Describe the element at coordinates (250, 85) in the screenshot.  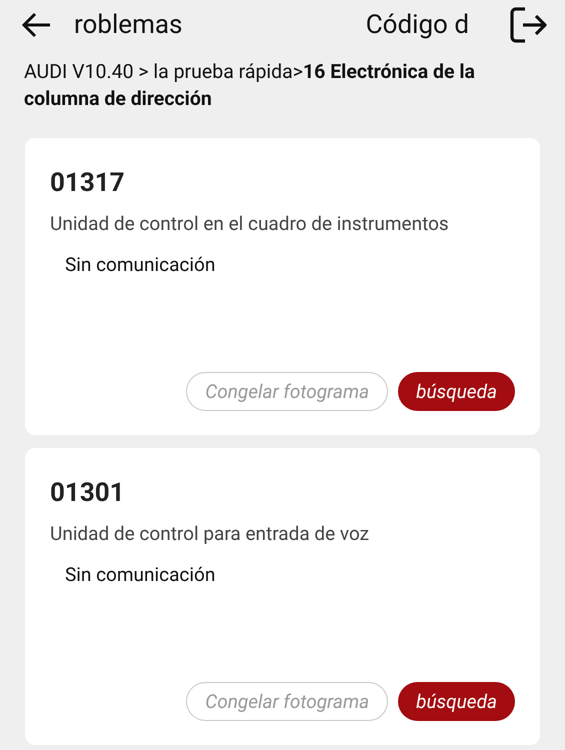
I see `breadcrumb: AUDI V10.40 > la prueba rápida>16 Electrónica de la columna de dirección` at that location.